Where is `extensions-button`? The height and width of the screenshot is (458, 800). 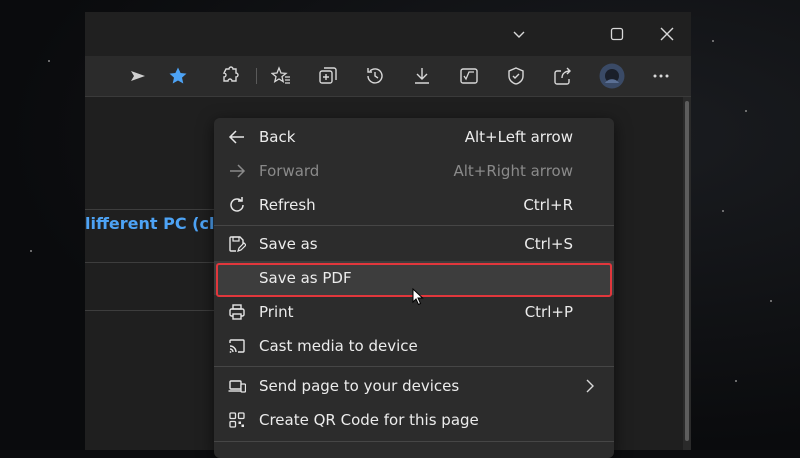
extensions-button is located at coordinates (229, 76).